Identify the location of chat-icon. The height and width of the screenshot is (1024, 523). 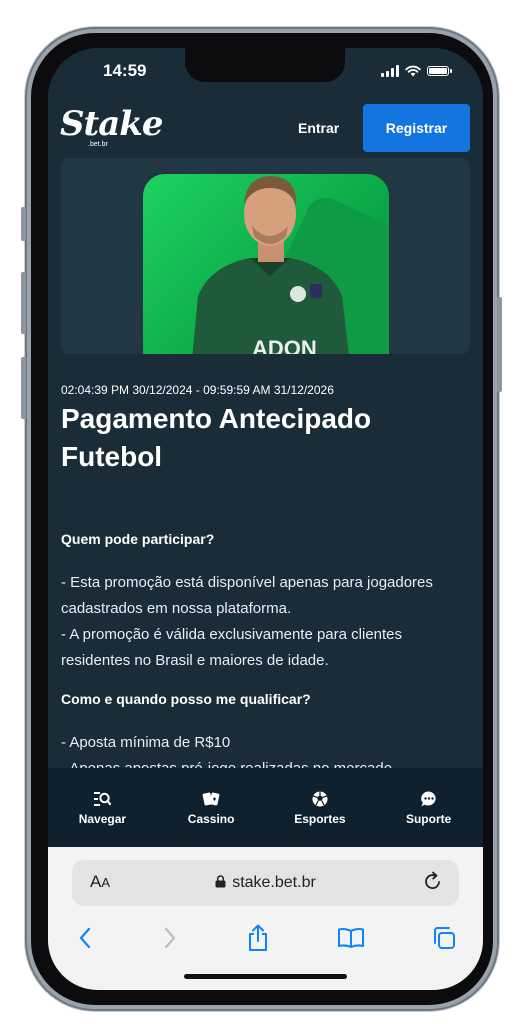
(428, 798).